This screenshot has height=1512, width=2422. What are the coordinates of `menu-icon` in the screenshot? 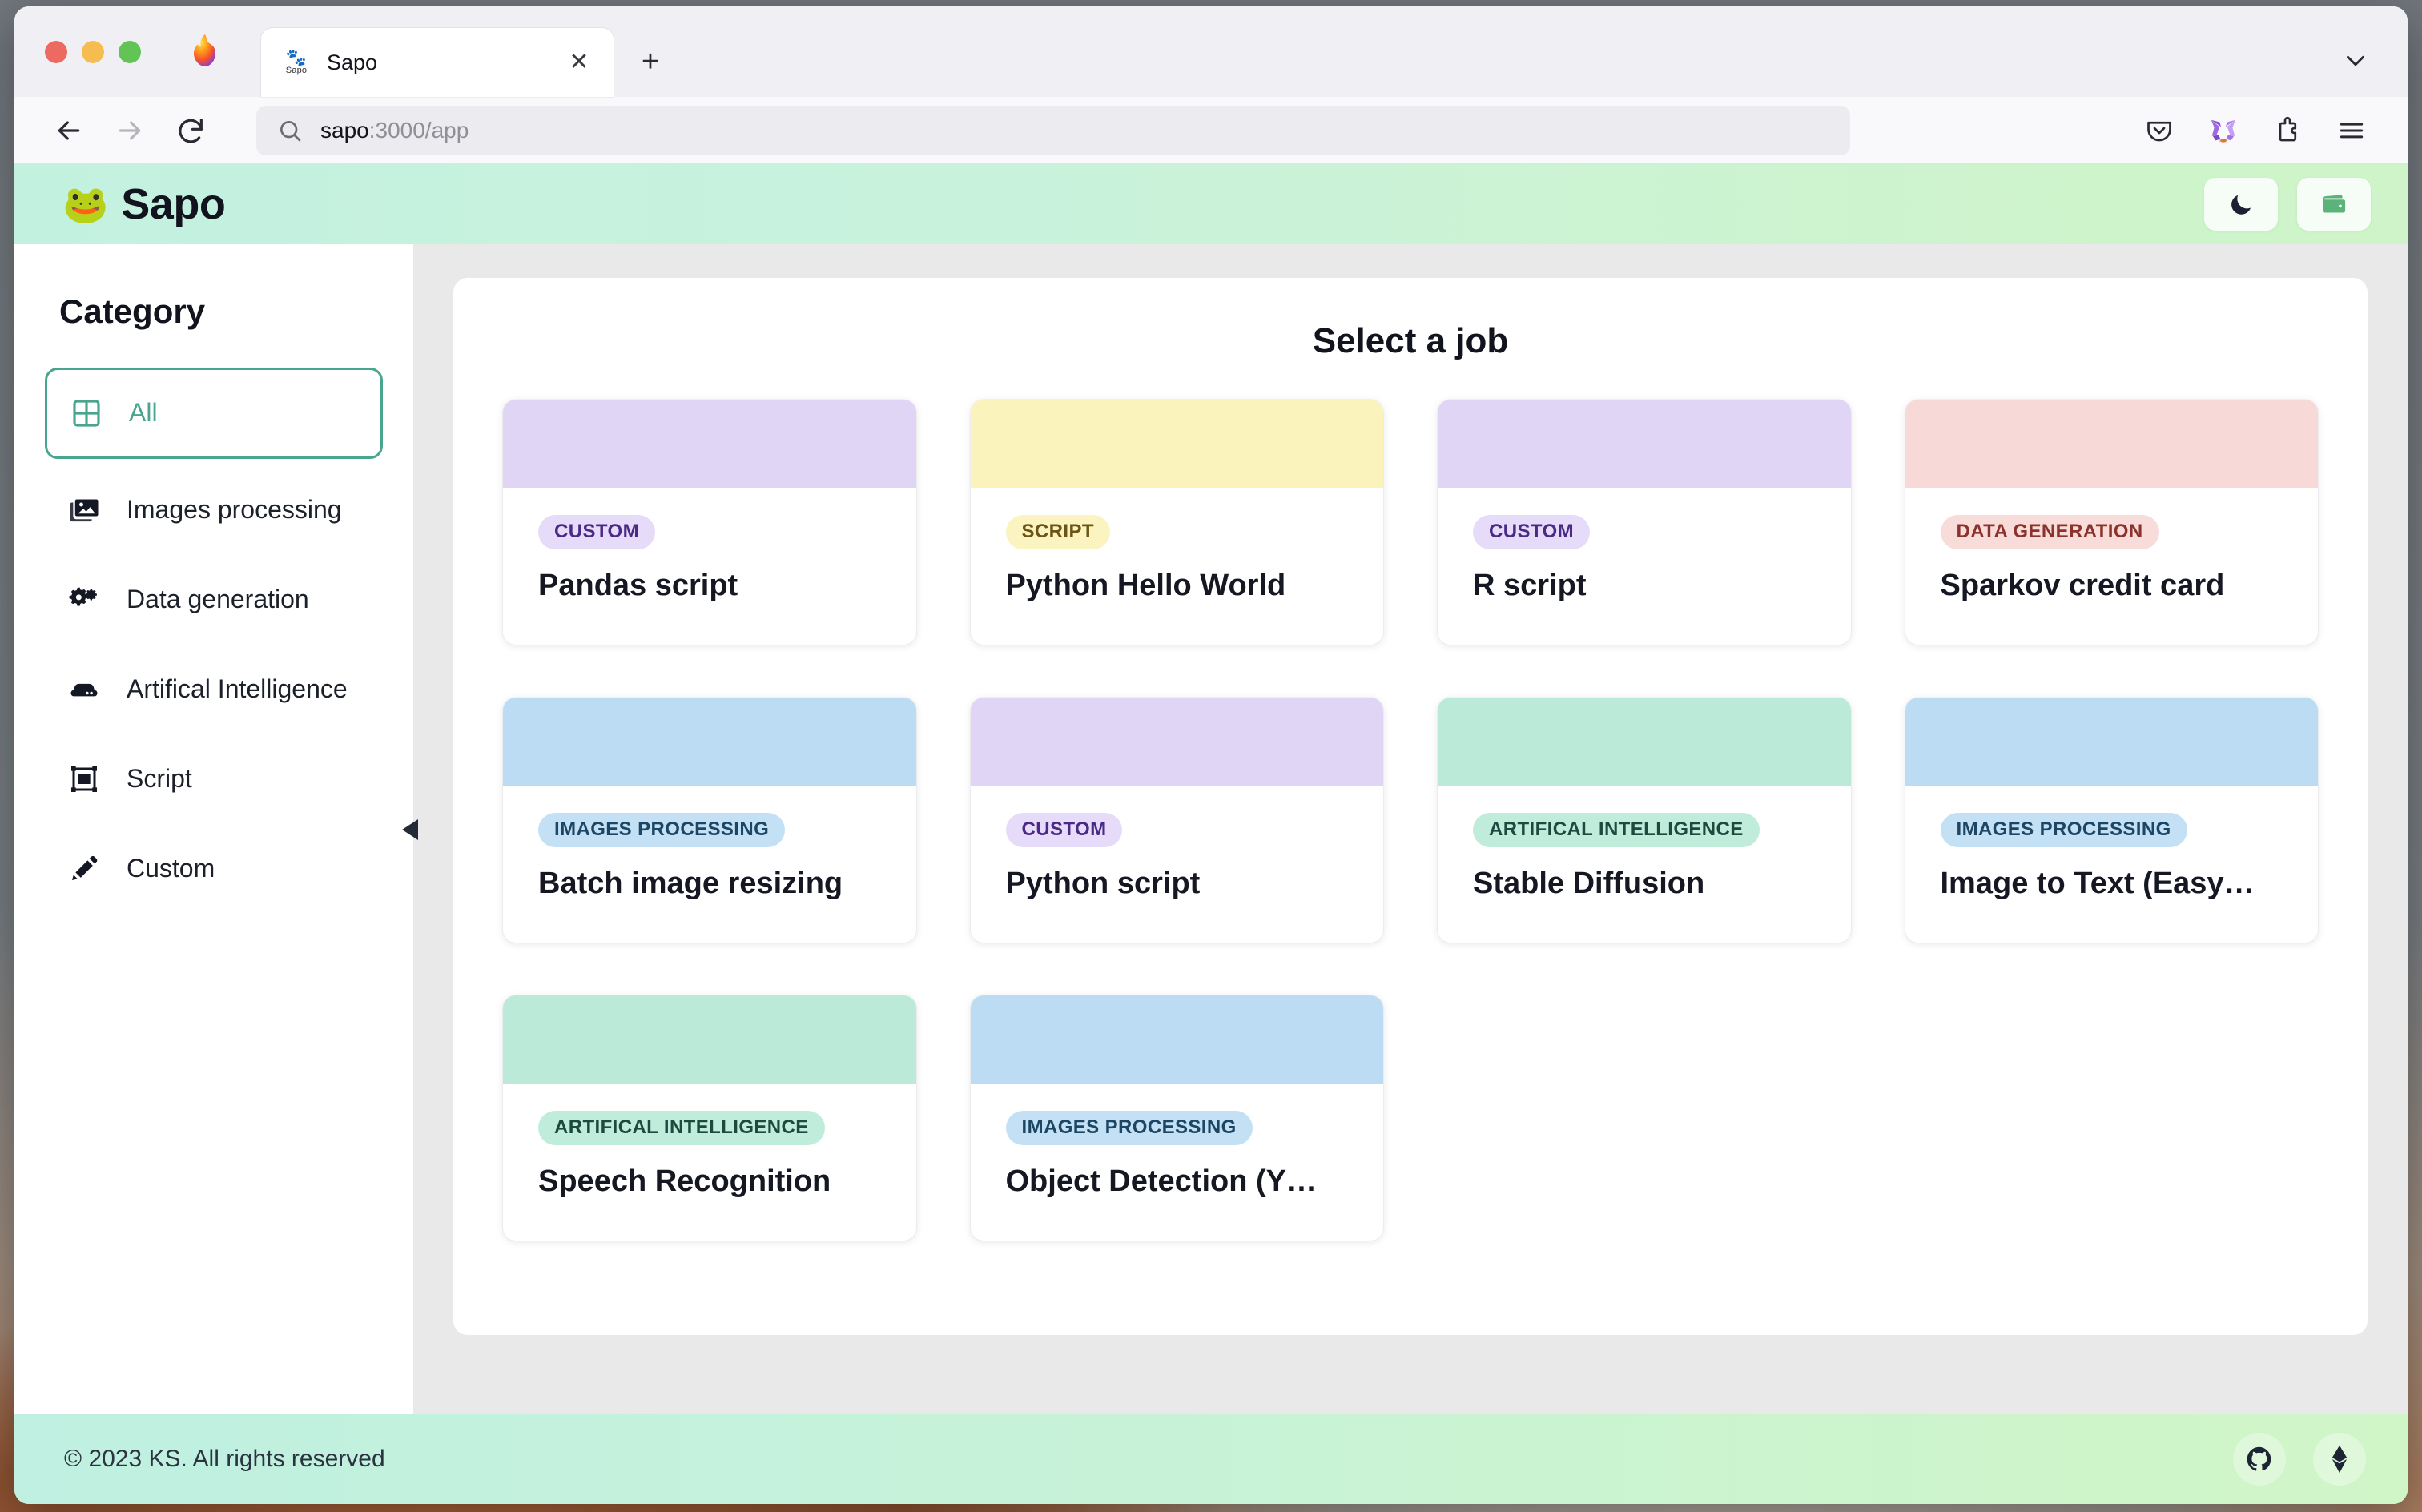 It's located at (2351, 130).